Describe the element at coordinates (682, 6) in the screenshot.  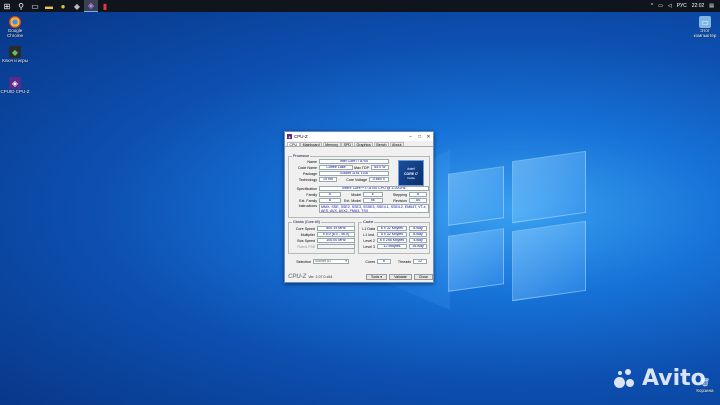
I see `tray-language: РУС` at that location.